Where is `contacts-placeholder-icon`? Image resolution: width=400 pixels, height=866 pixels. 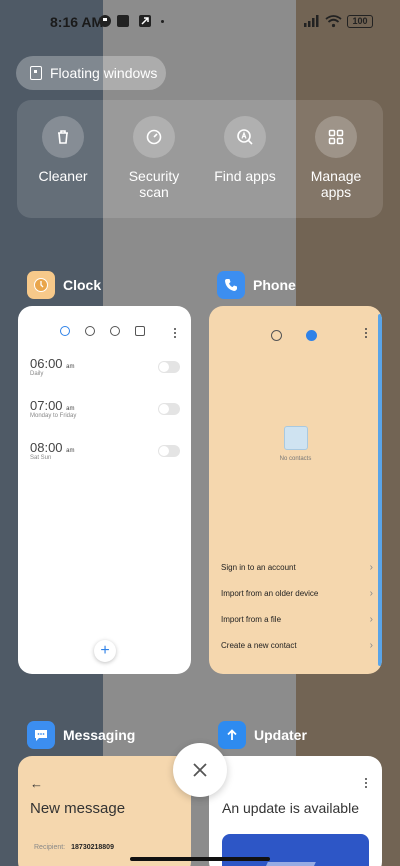
contacts-placeholder-icon is located at coordinates (295, 438).